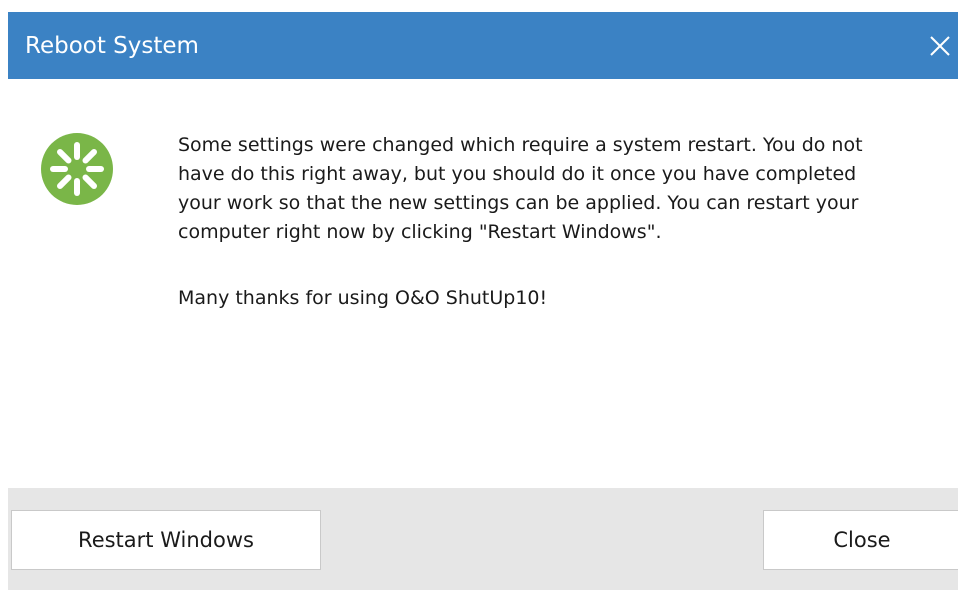  I want to click on restart-spinner-icon, so click(77, 169).